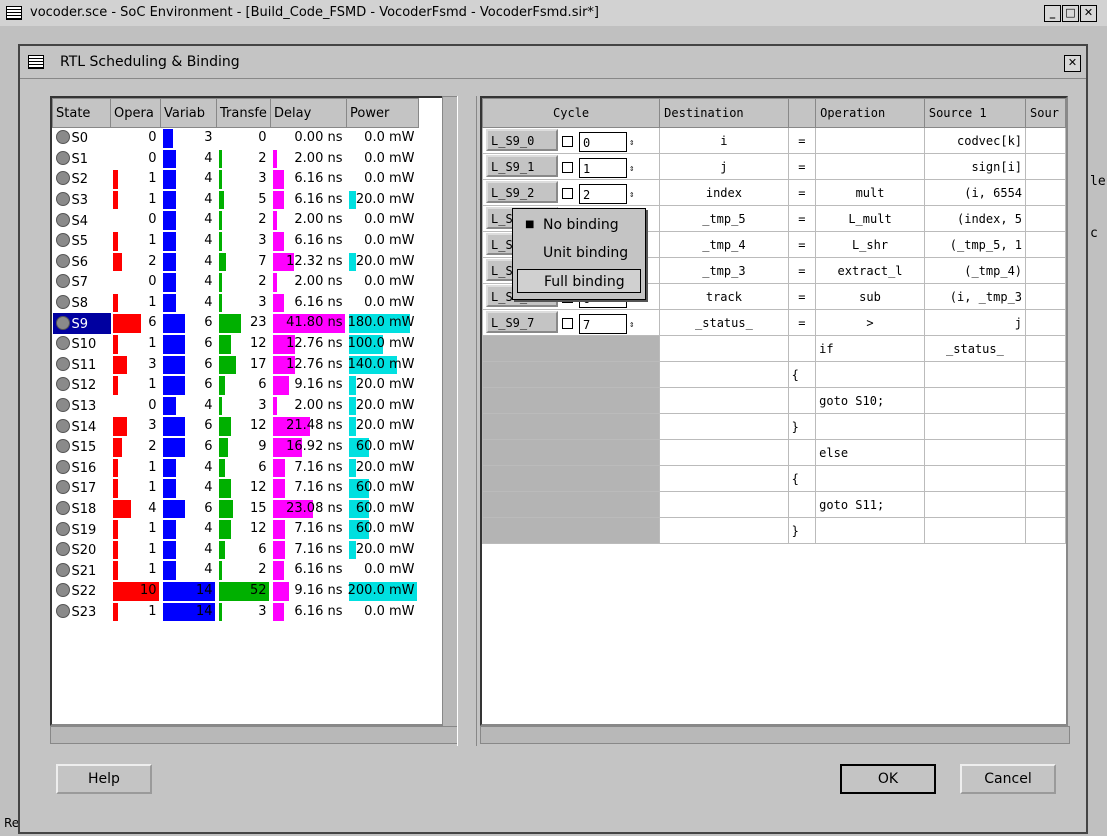 The image size is (1107, 836). What do you see at coordinates (236, 426) in the screenshot?
I see `state-row: S14 3 6 12 21.48 ns 20.0 mW` at bounding box center [236, 426].